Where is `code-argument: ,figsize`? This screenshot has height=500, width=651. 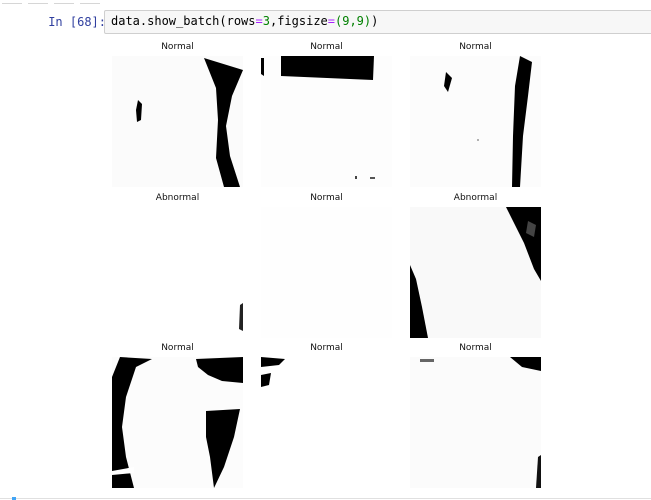
code-argument: ,figsize is located at coordinates (298, 21).